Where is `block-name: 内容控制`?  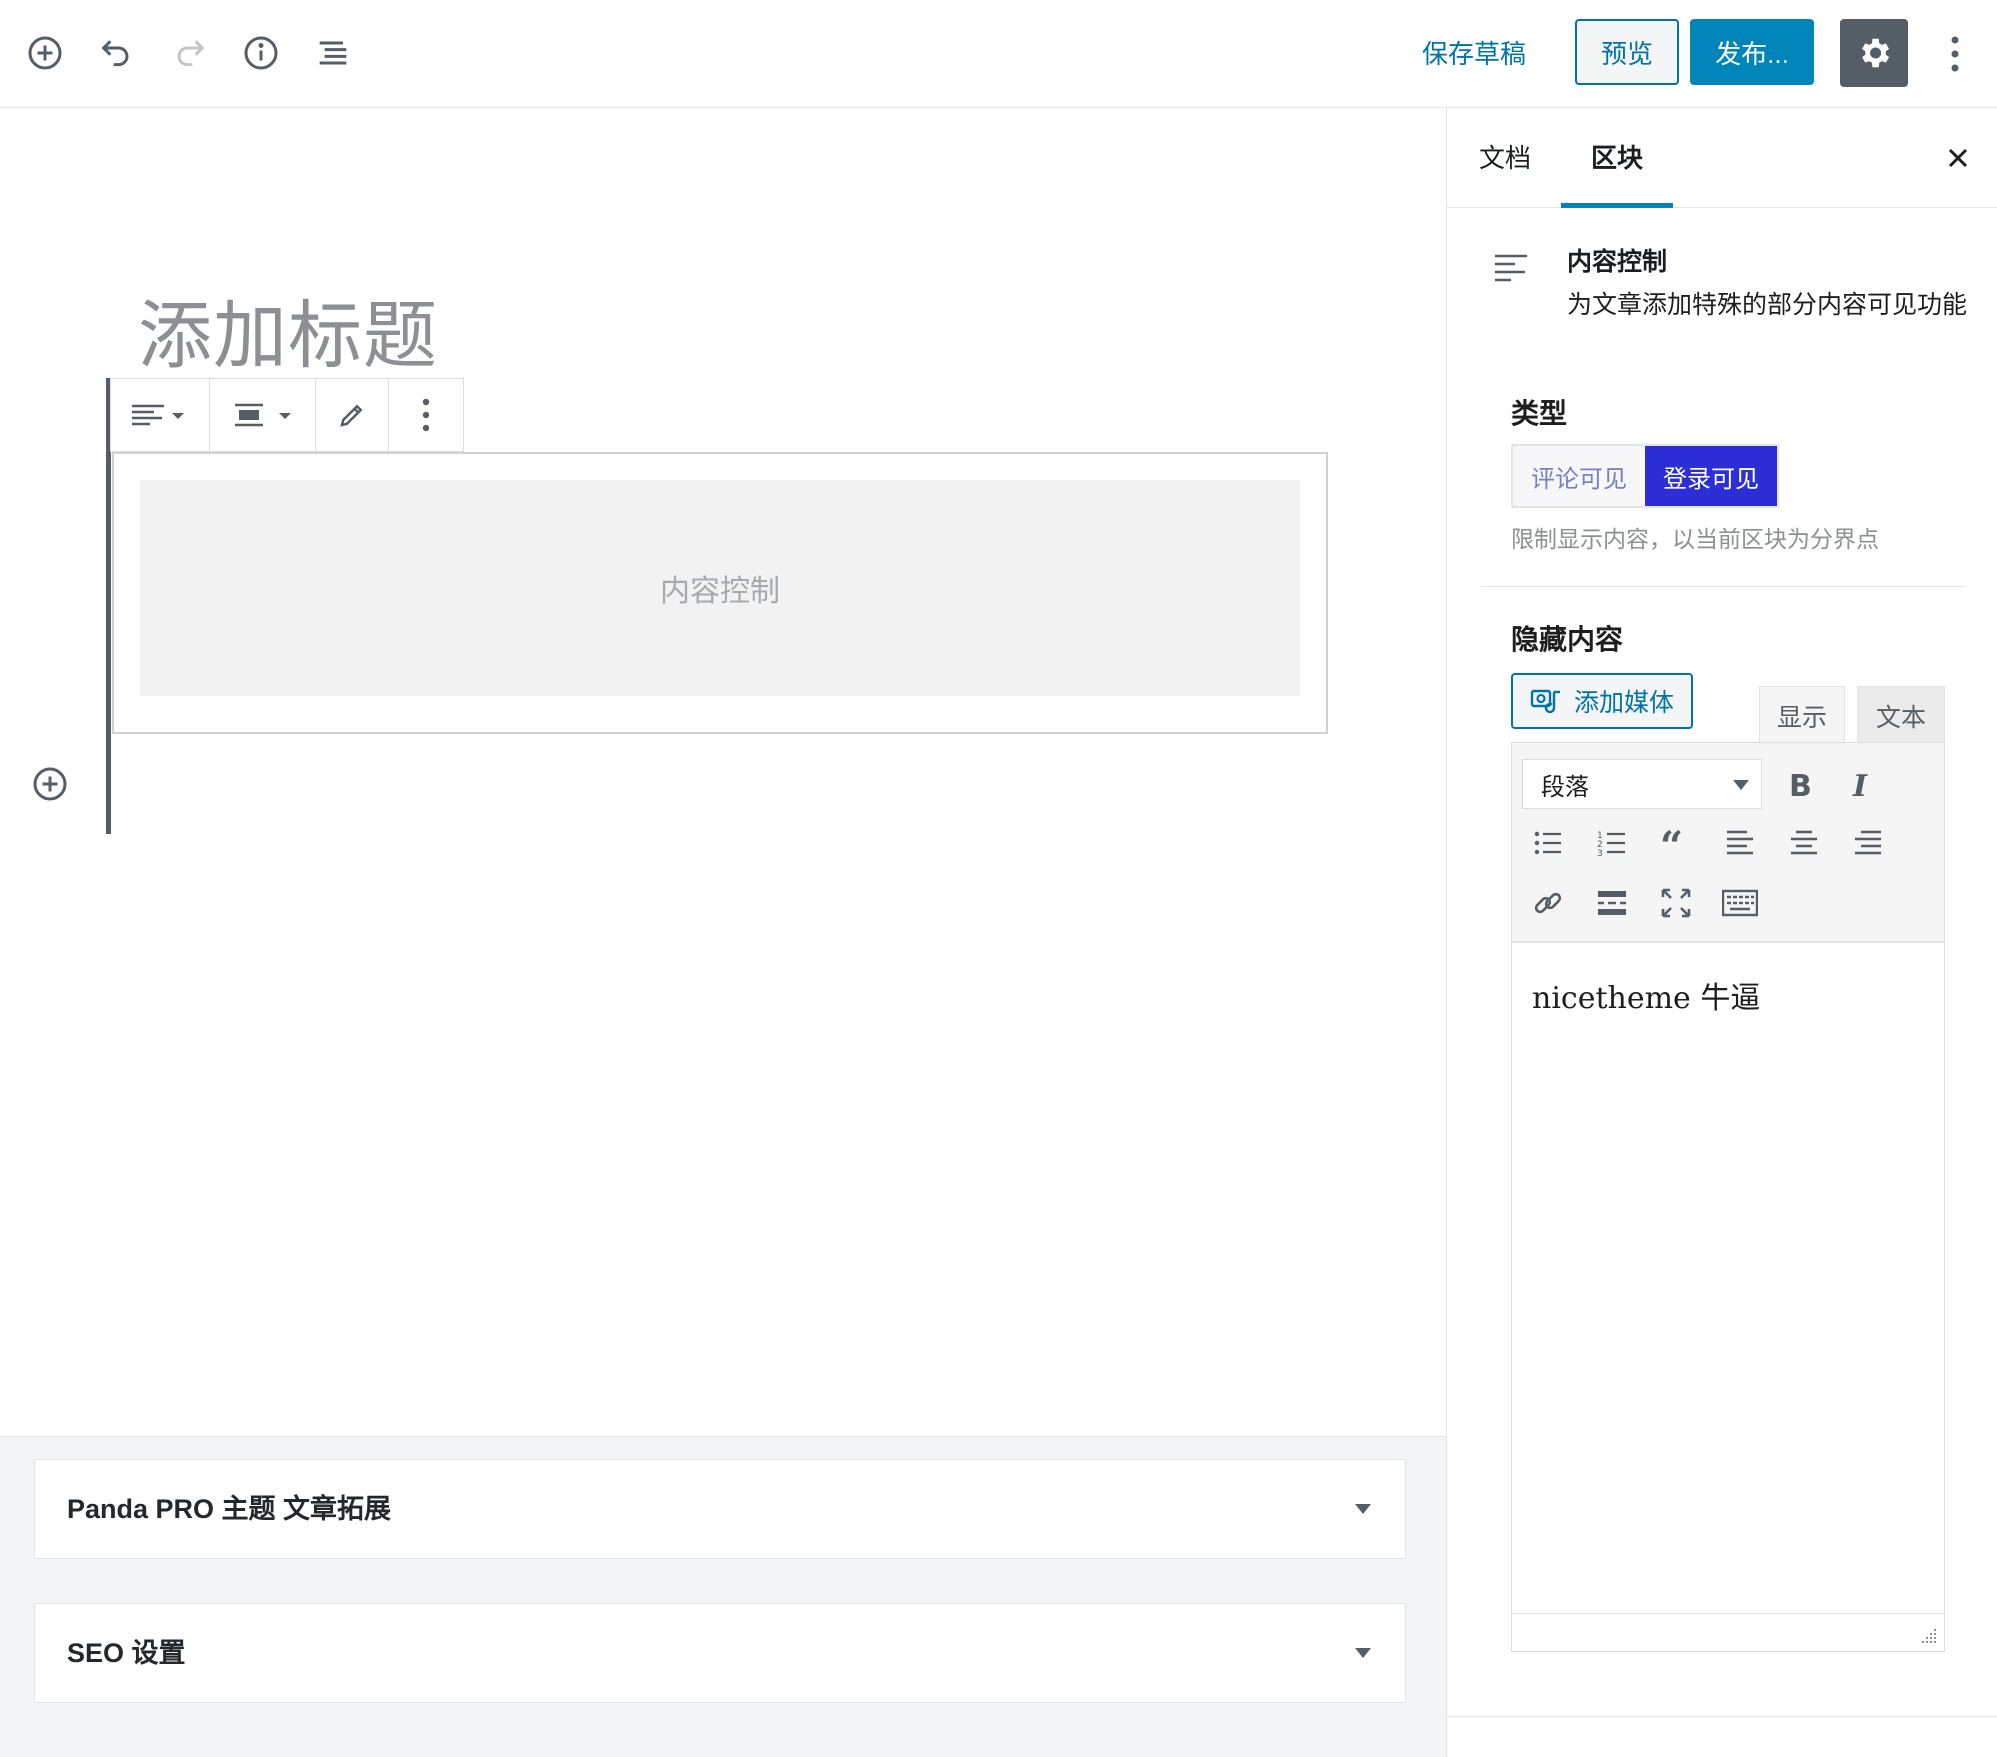 block-name: 内容控制 is located at coordinates (1617, 262).